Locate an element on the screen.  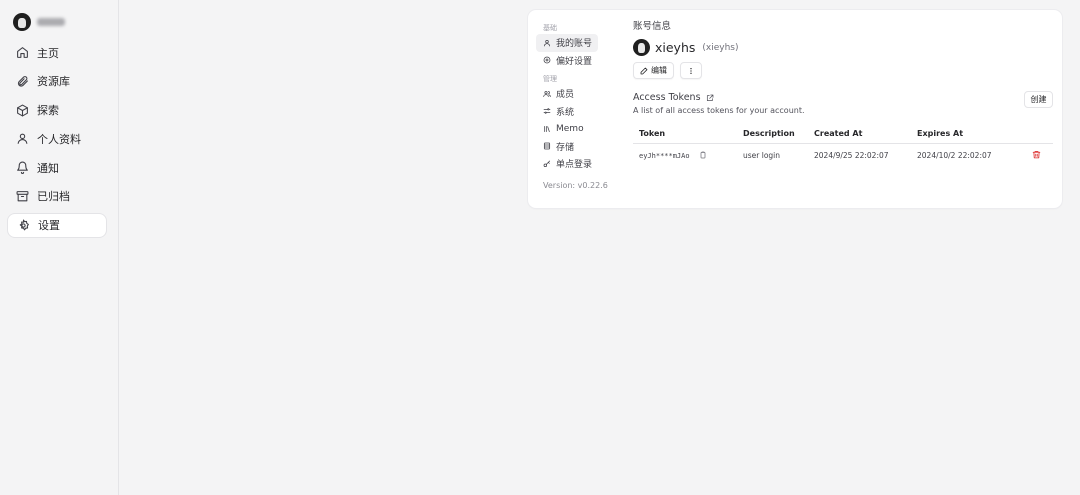
settings-nav-sso: 单点登录 is located at coordinates (576, 164).